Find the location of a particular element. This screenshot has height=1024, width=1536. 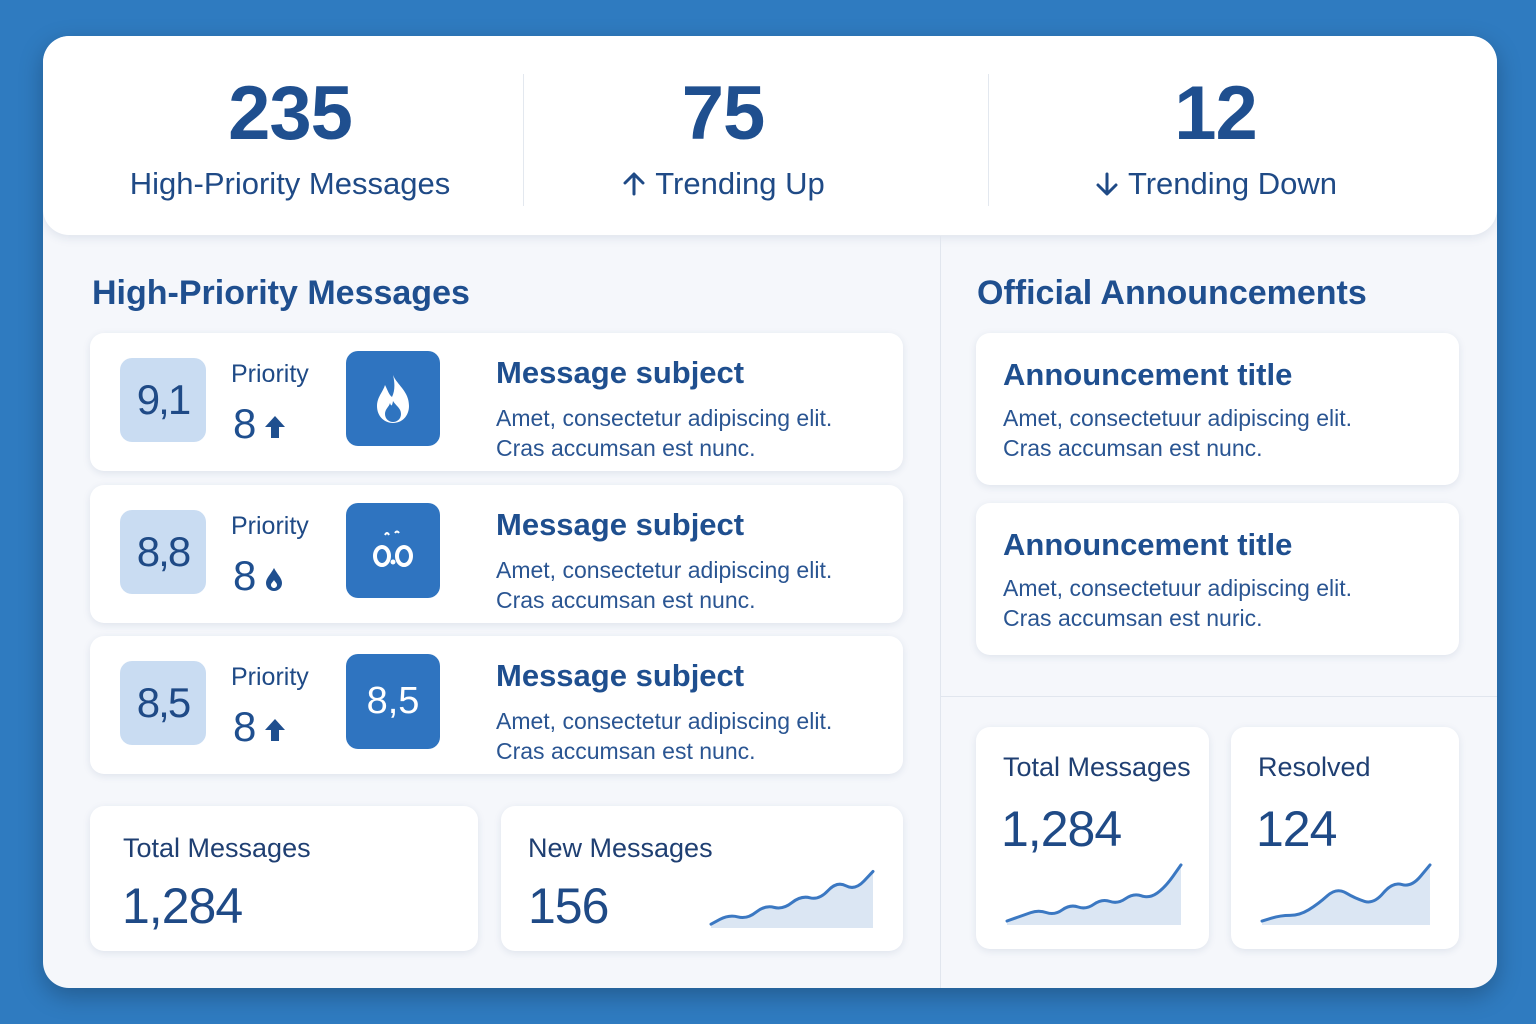

stat-value: 235 is located at coordinates (290, 113).